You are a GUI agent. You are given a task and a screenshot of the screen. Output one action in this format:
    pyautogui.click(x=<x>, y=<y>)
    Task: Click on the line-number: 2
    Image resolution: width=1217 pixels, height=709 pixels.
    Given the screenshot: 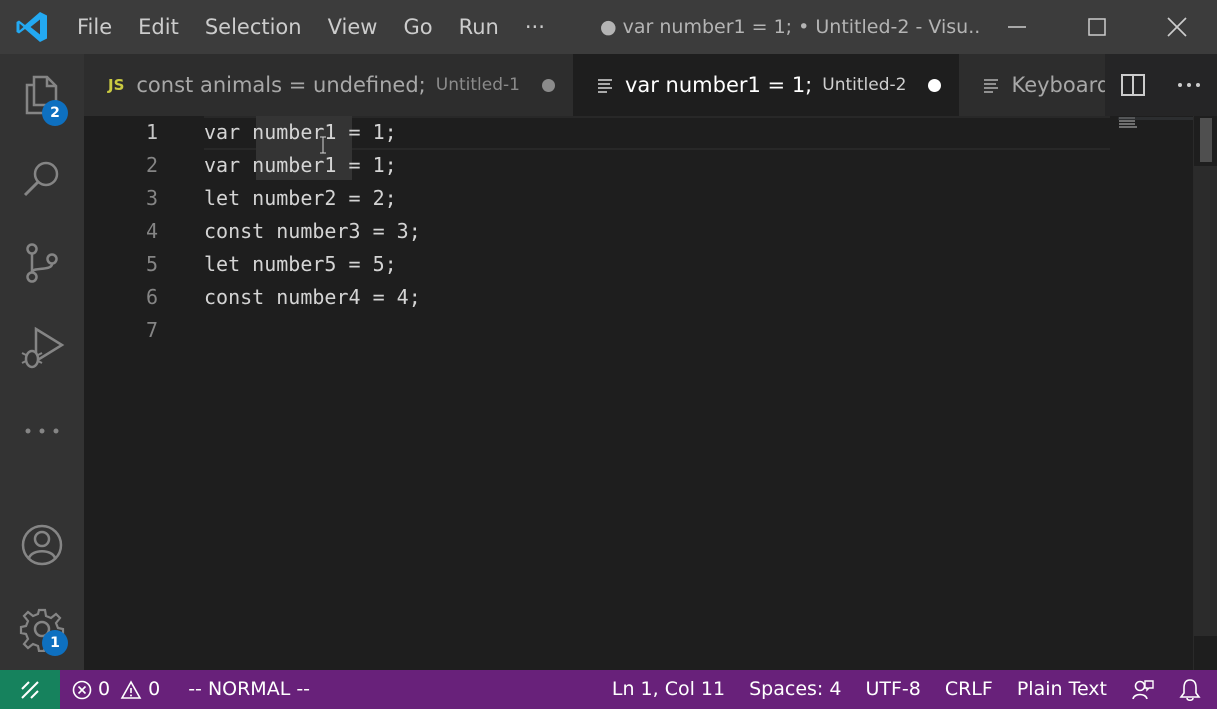 What is the action you would take?
    pyautogui.click(x=151, y=165)
    